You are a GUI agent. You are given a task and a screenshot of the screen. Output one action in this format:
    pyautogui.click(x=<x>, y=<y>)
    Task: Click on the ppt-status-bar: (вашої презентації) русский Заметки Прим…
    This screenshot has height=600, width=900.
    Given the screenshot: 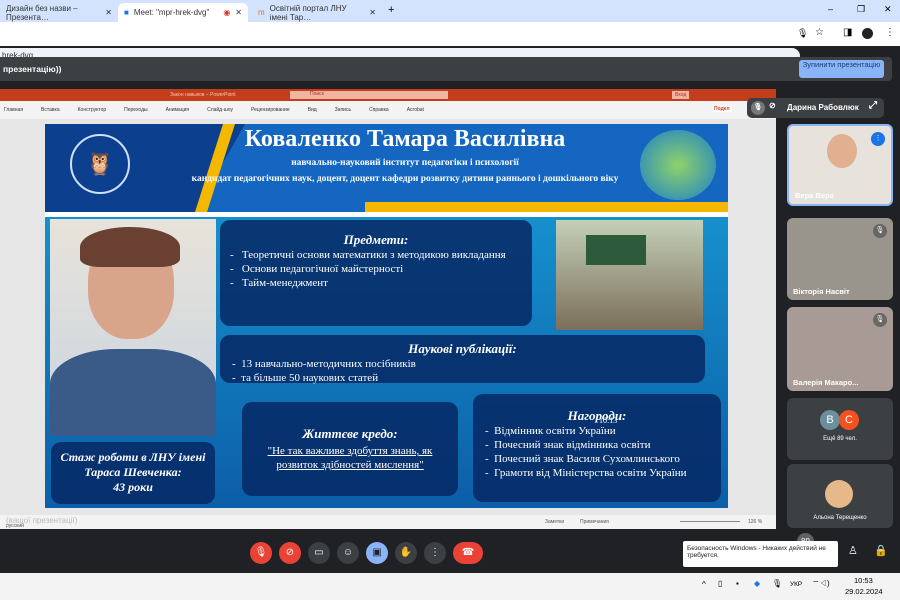 What is the action you would take?
    pyautogui.click(x=388, y=522)
    